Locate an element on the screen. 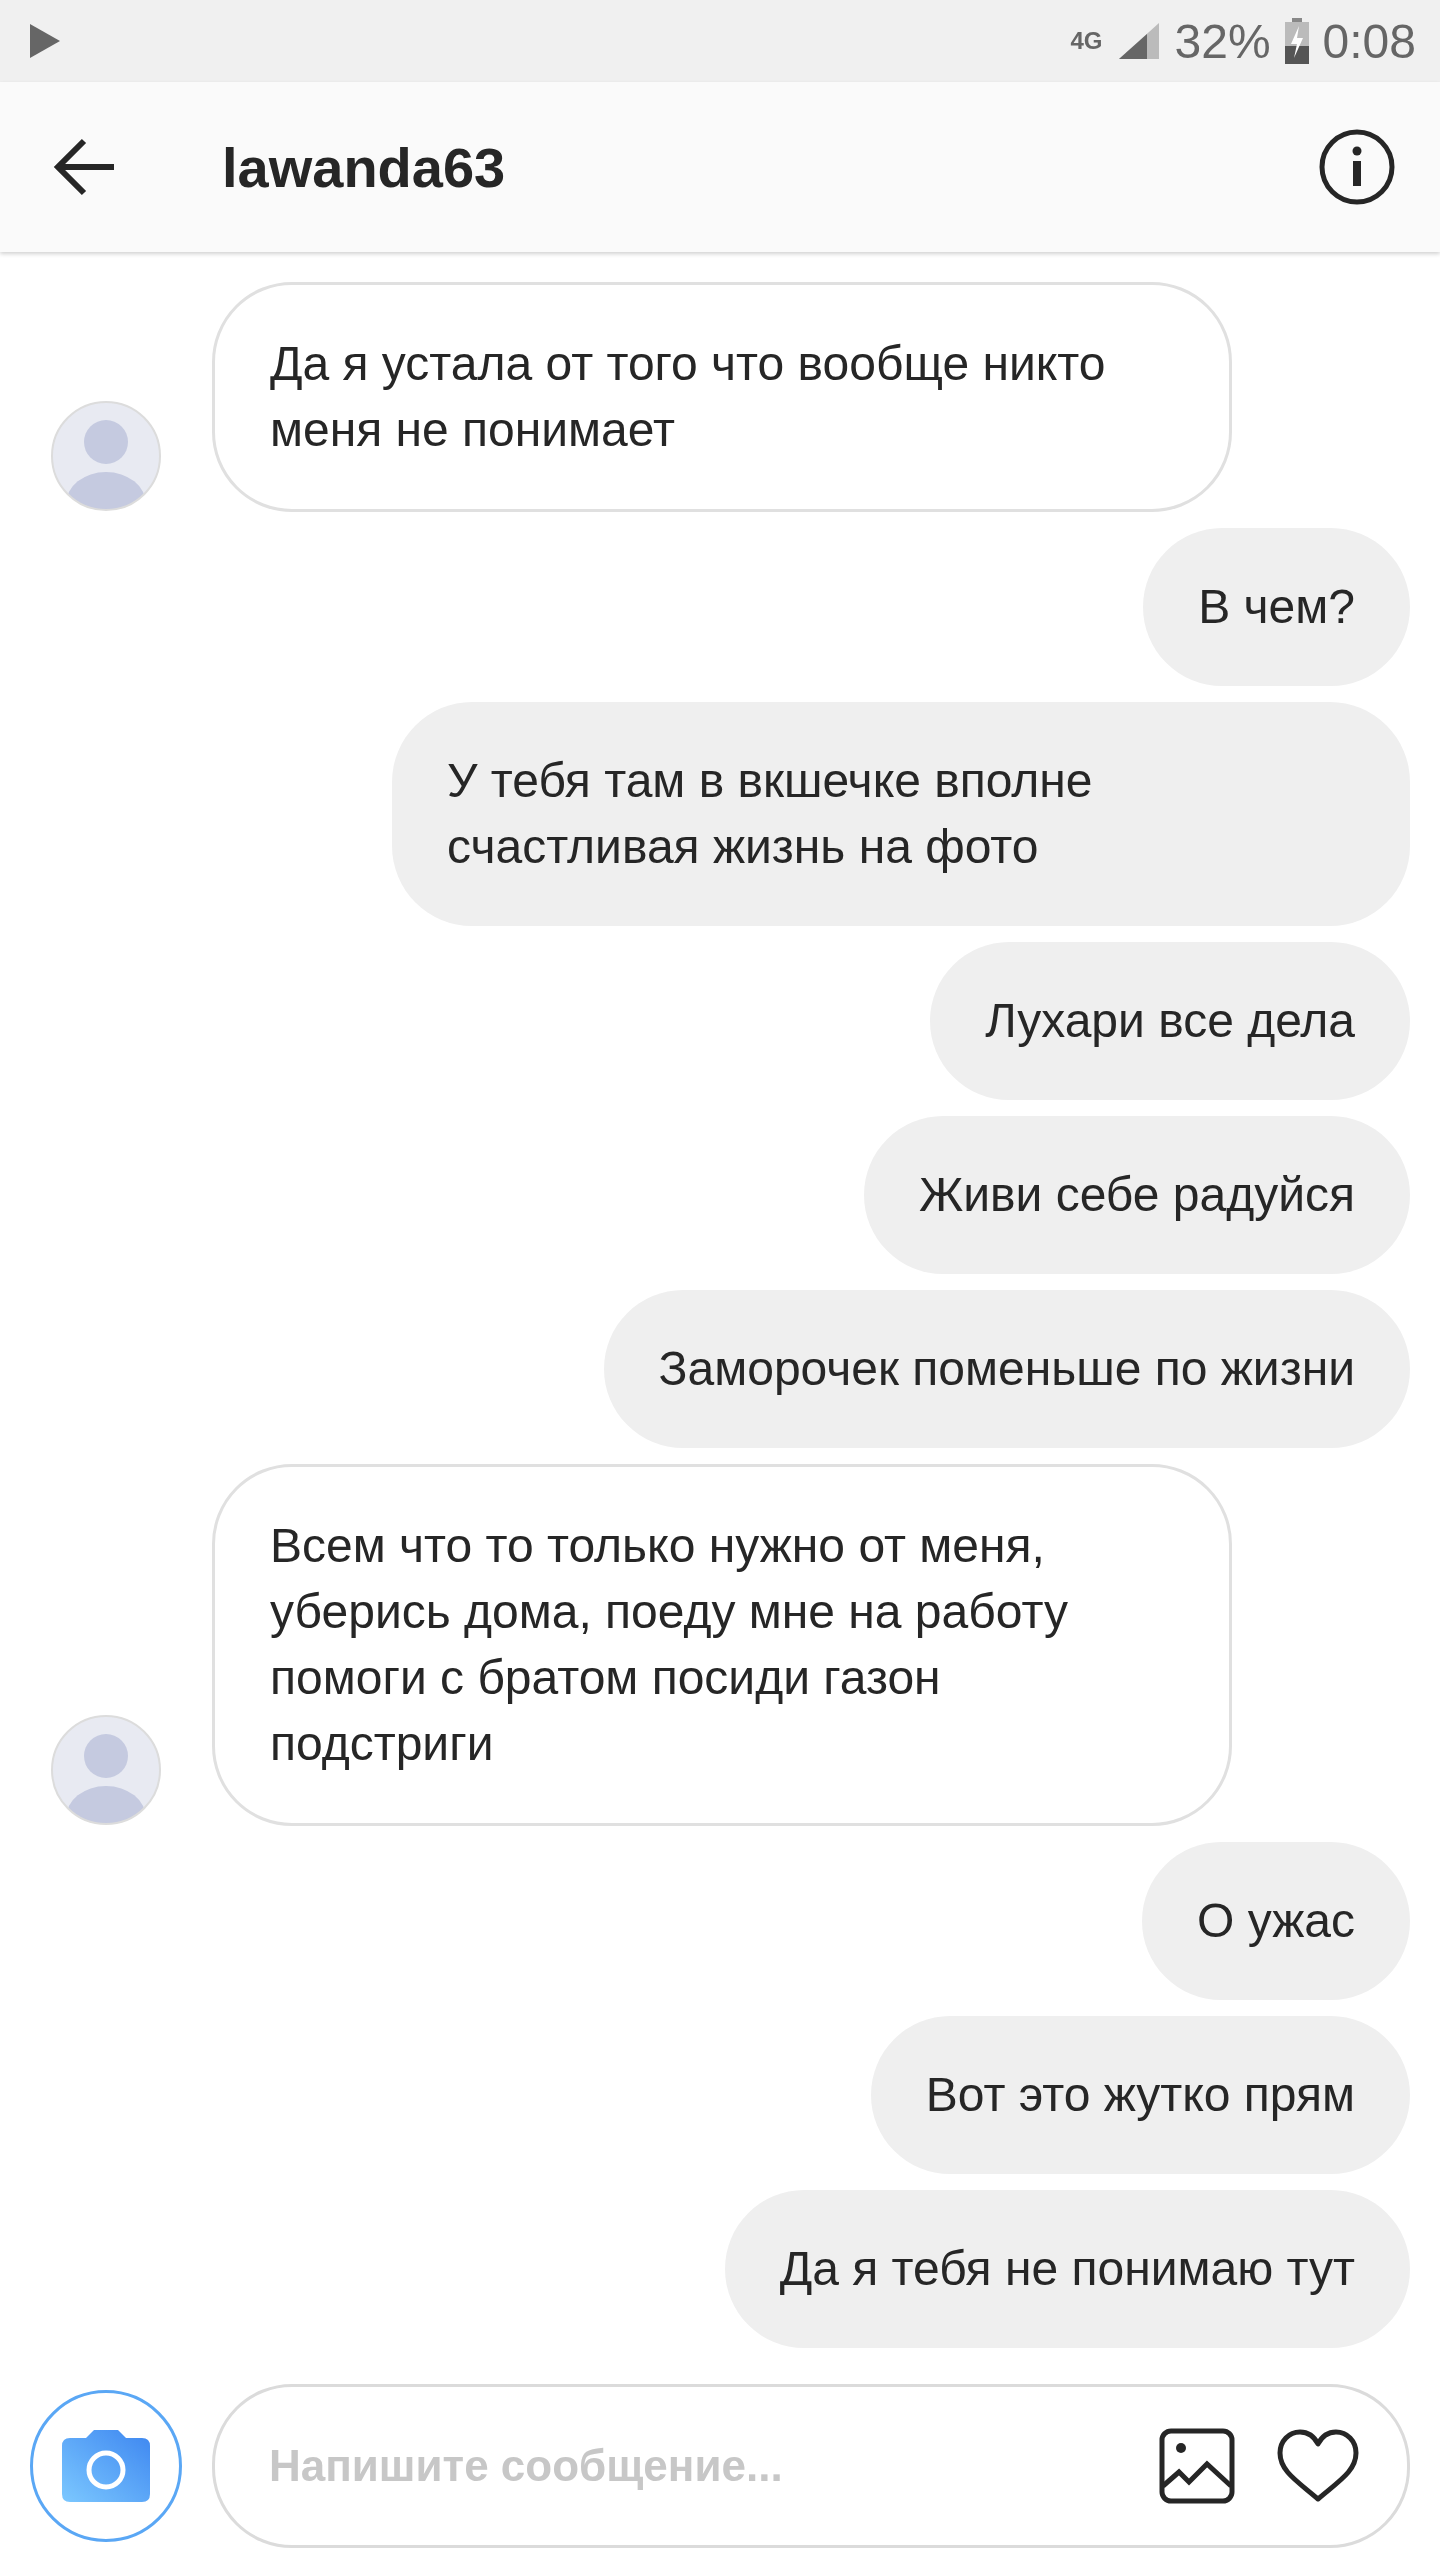 The image size is (1440, 2560). info-icon is located at coordinates (1357, 167).